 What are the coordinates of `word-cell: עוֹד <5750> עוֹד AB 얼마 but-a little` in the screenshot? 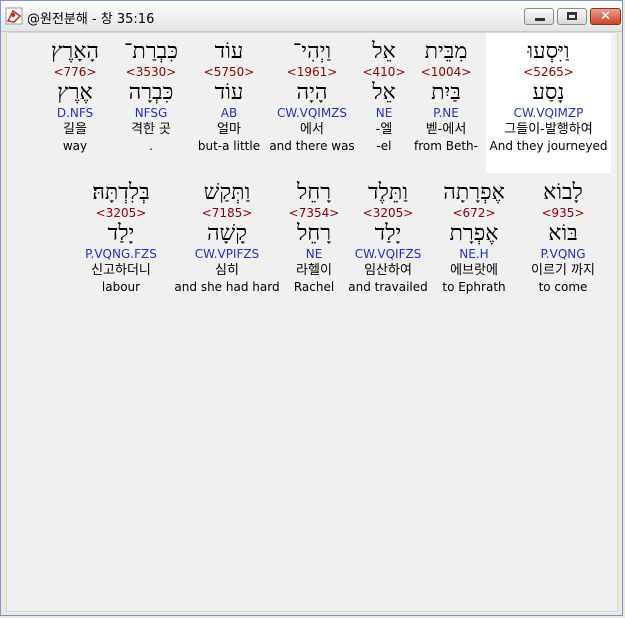 It's located at (229, 96).